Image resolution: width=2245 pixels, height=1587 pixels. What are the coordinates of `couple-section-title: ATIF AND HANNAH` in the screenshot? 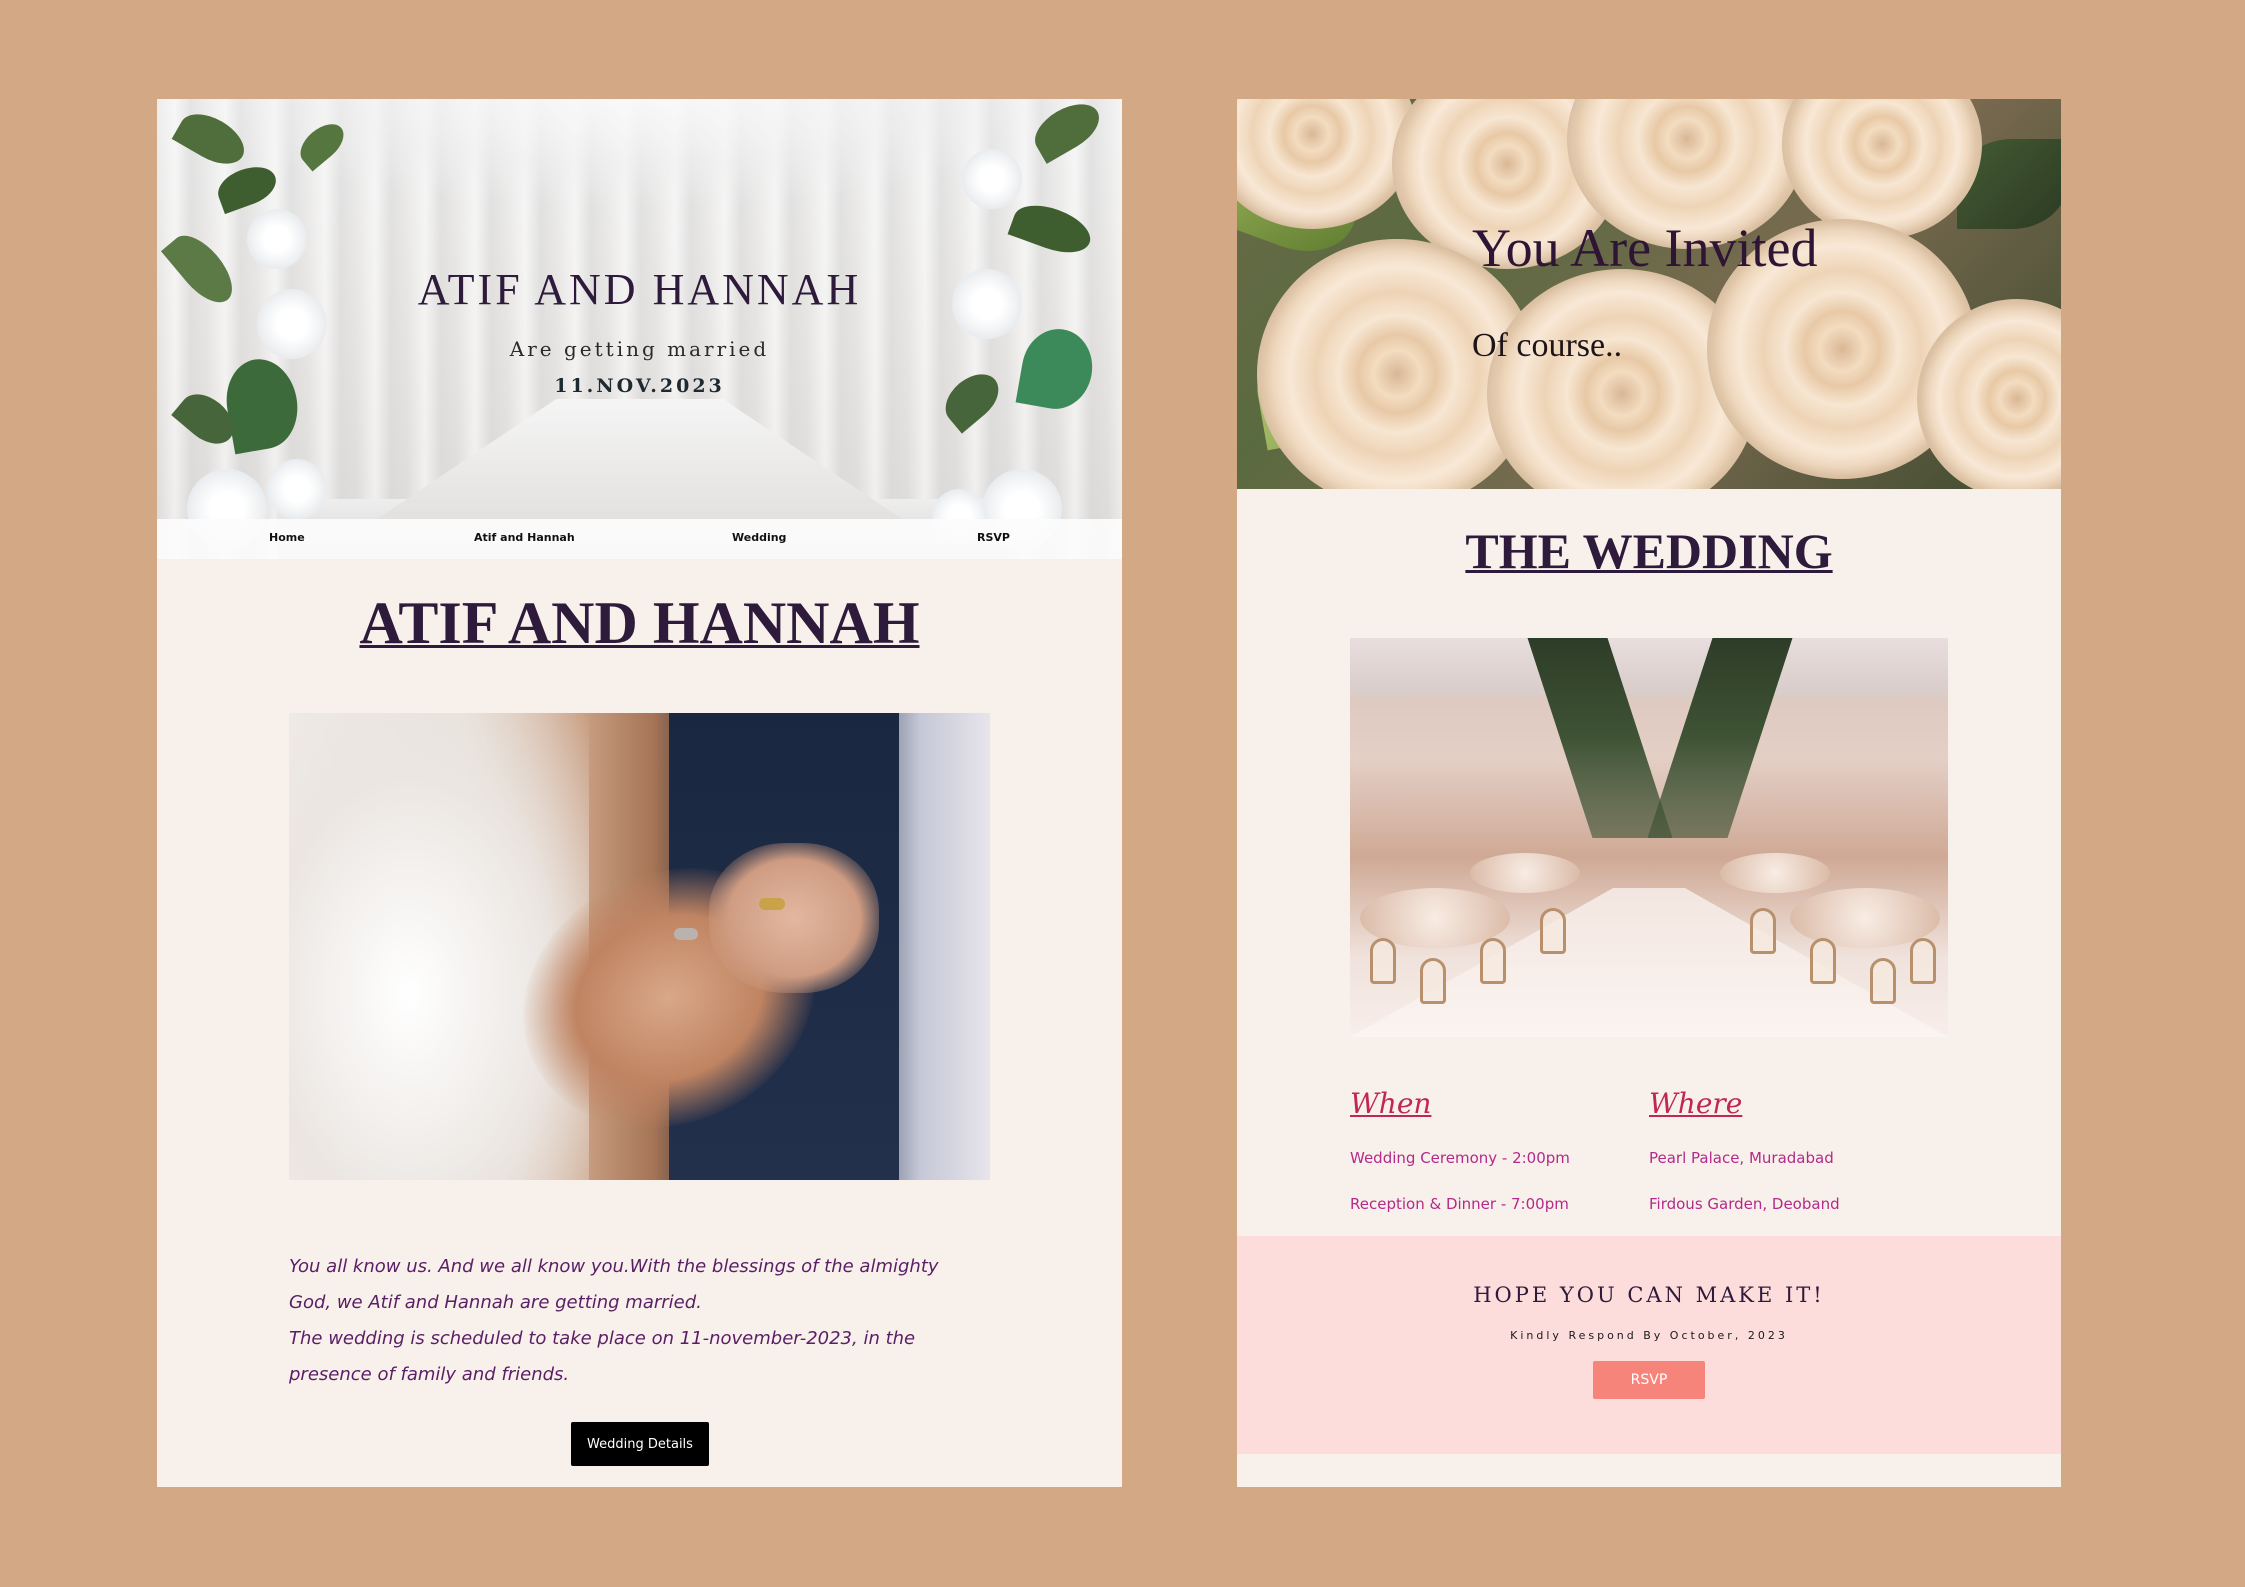 It's located at (639, 623).